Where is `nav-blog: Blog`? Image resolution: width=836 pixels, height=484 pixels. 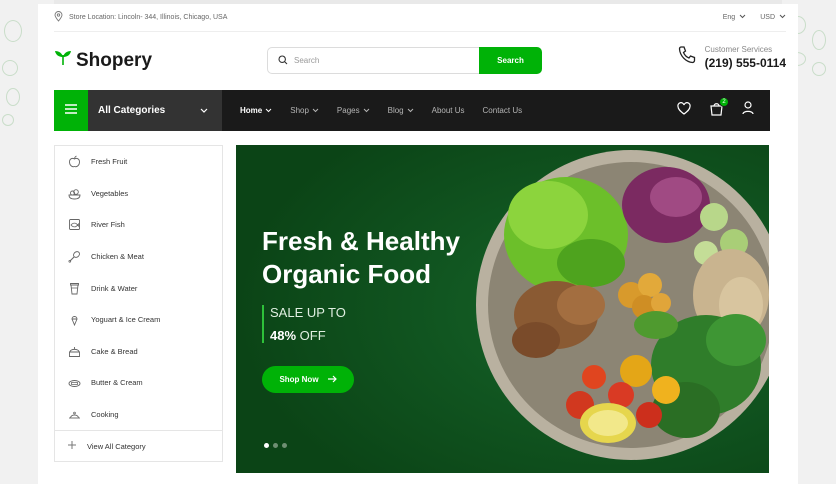 nav-blog: Blog is located at coordinates (401, 110).